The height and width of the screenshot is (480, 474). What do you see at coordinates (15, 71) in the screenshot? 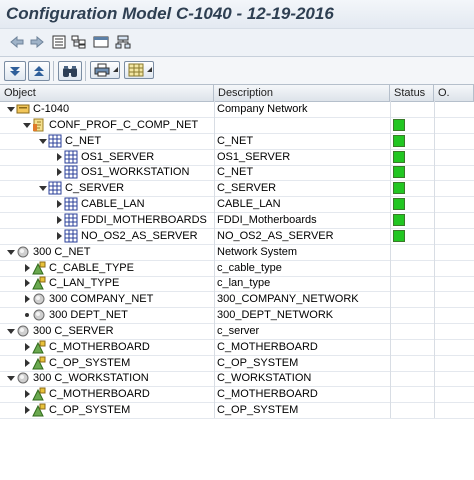
I see `expand-all-button` at bounding box center [15, 71].